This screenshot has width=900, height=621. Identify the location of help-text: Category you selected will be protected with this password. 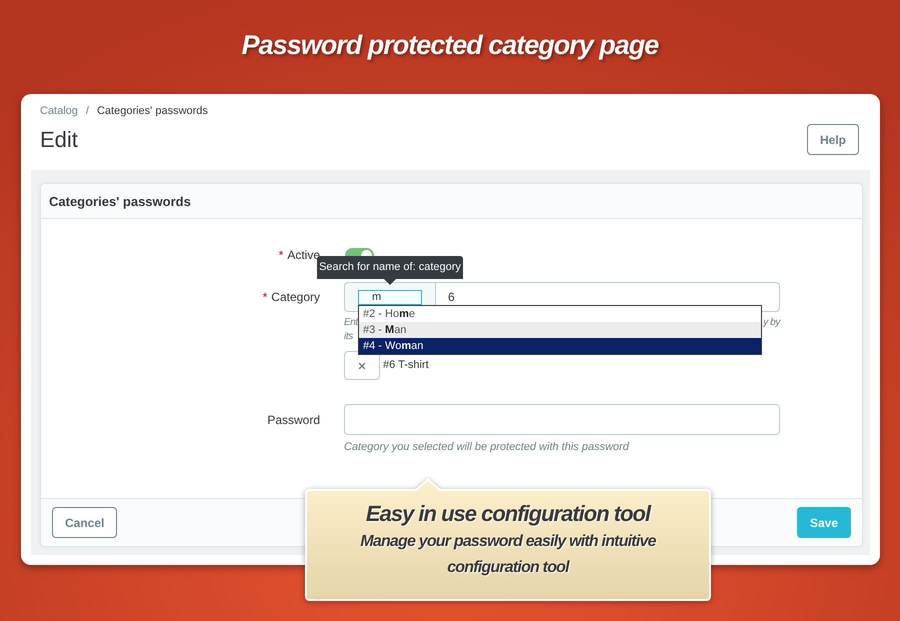
(487, 447).